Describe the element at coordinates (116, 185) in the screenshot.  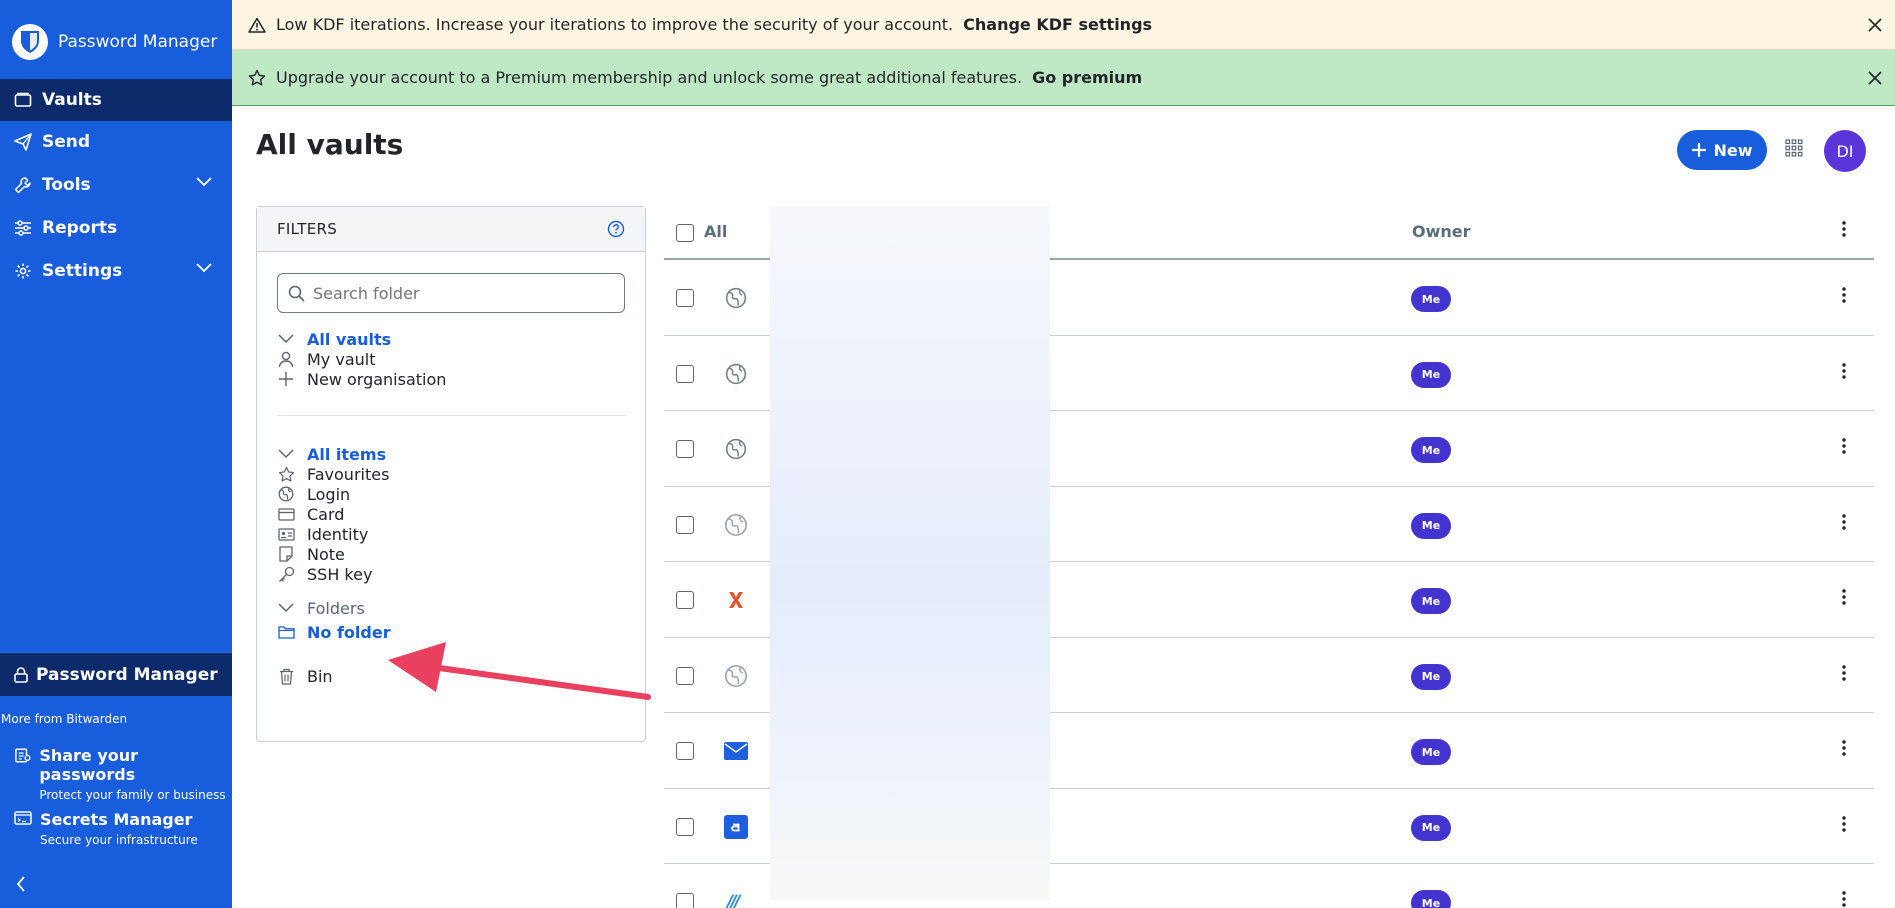
I see `sidebar-item-tools: Tools` at that location.